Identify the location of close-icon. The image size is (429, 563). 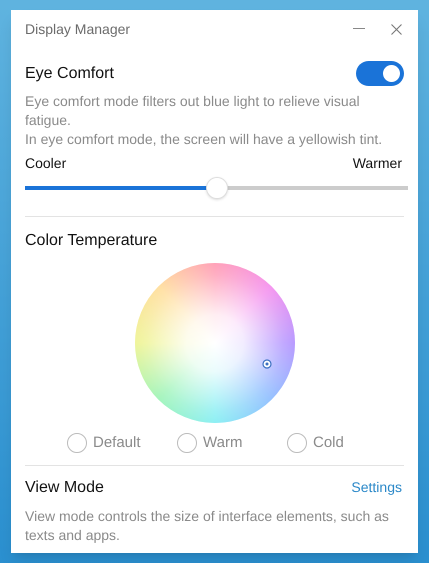
(396, 29).